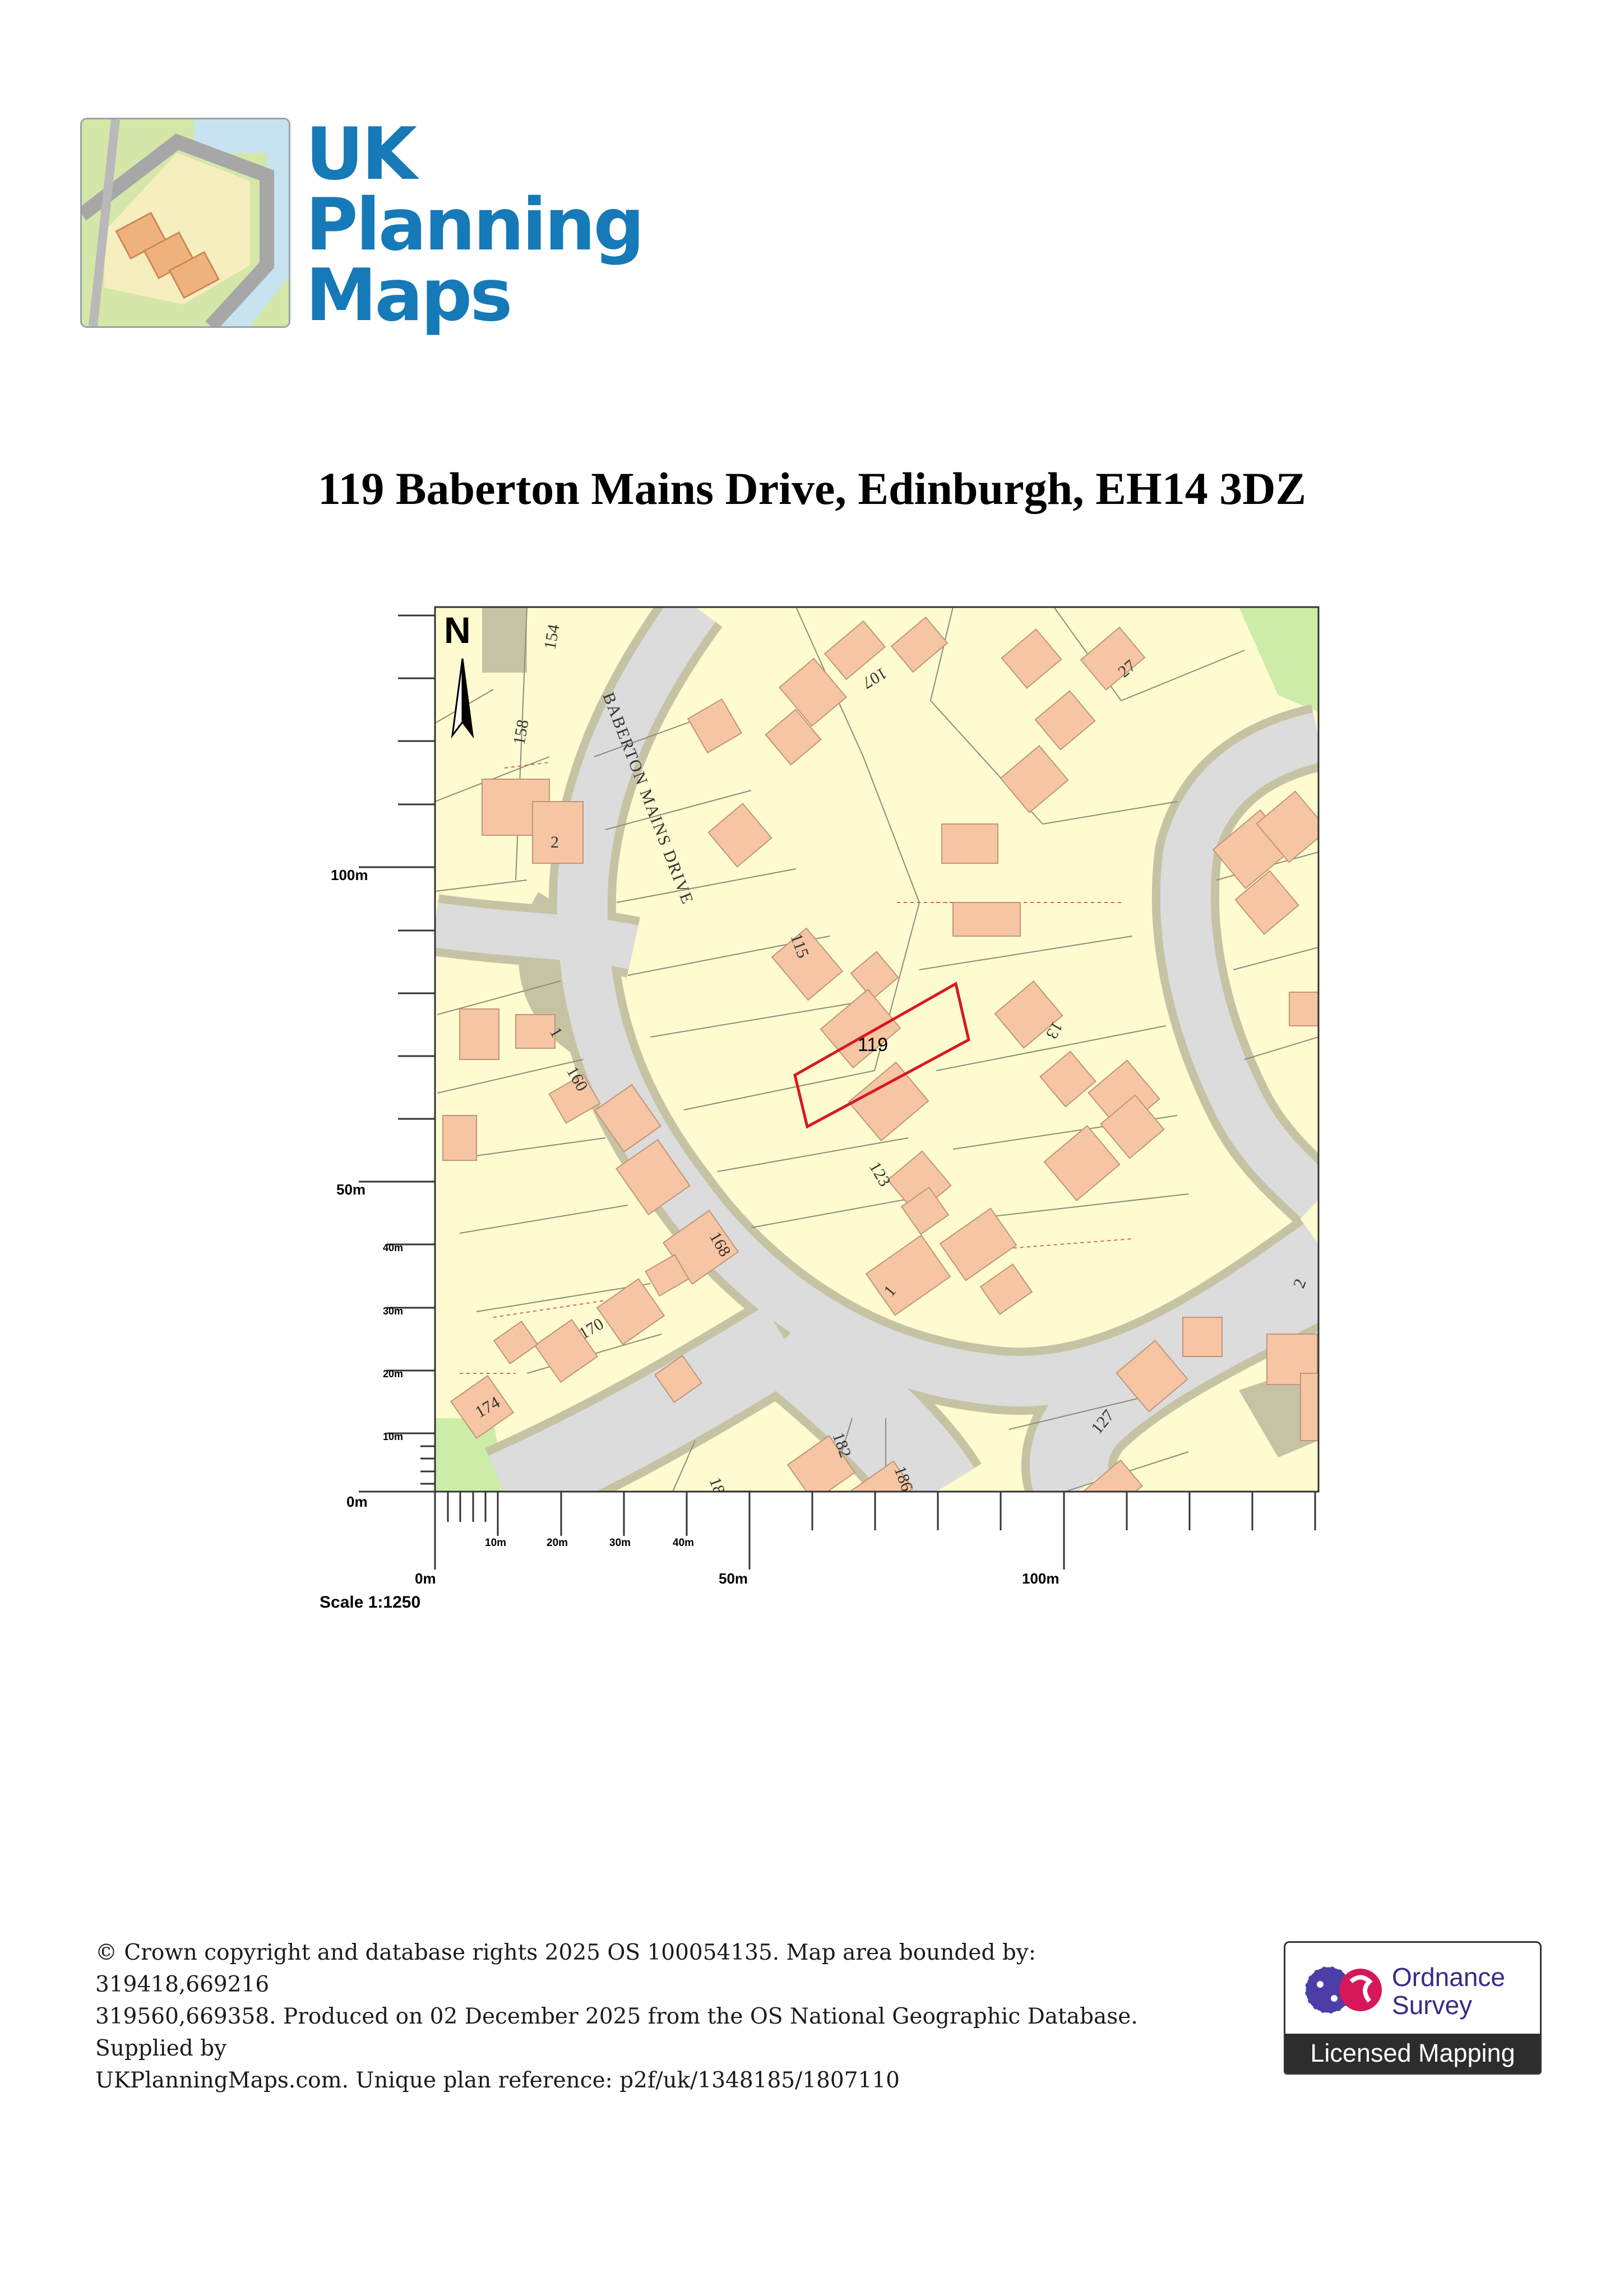 The image size is (1624, 2296). Describe the element at coordinates (620, 1543) in the screenshot. I see `bottom-scale-30m: 30m` at that location.